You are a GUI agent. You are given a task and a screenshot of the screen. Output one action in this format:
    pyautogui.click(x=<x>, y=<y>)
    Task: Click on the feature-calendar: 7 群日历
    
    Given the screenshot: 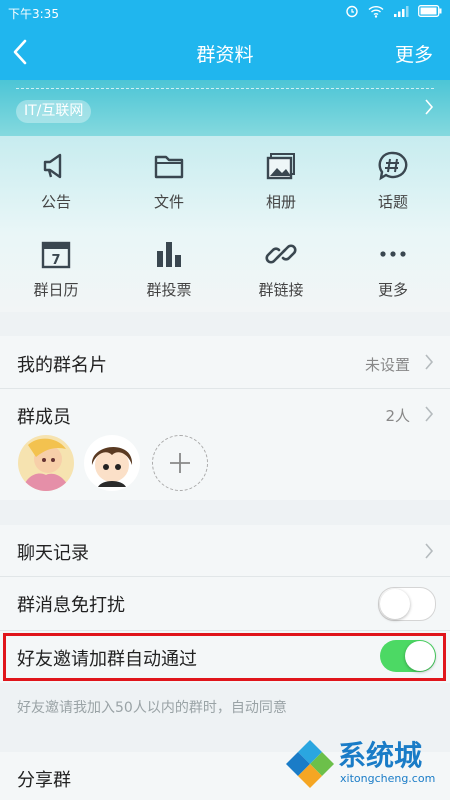 What is the action you would take?
    pyautogui.click(x=56, y=268)
    